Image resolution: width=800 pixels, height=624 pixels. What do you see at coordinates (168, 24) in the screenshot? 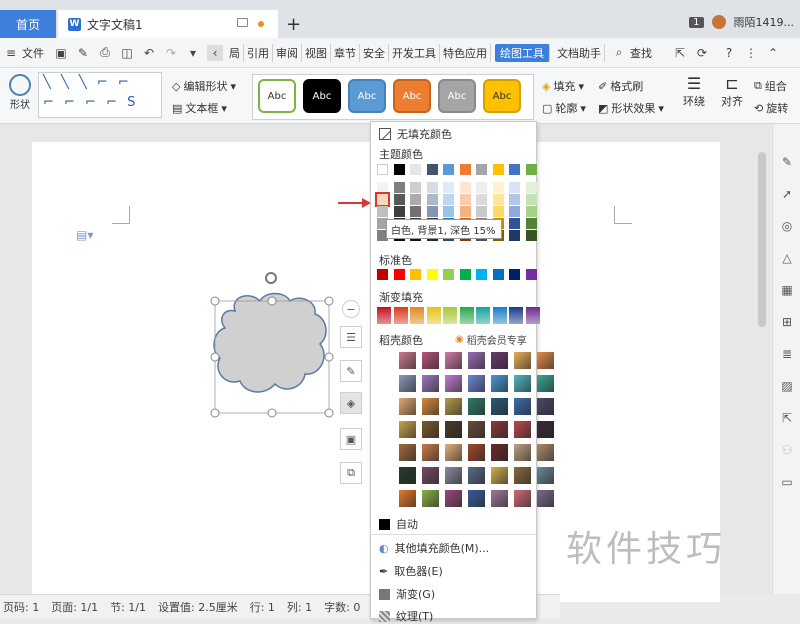
I see `tab-document: W 文字文稿1` at bounding box center [168, 24].